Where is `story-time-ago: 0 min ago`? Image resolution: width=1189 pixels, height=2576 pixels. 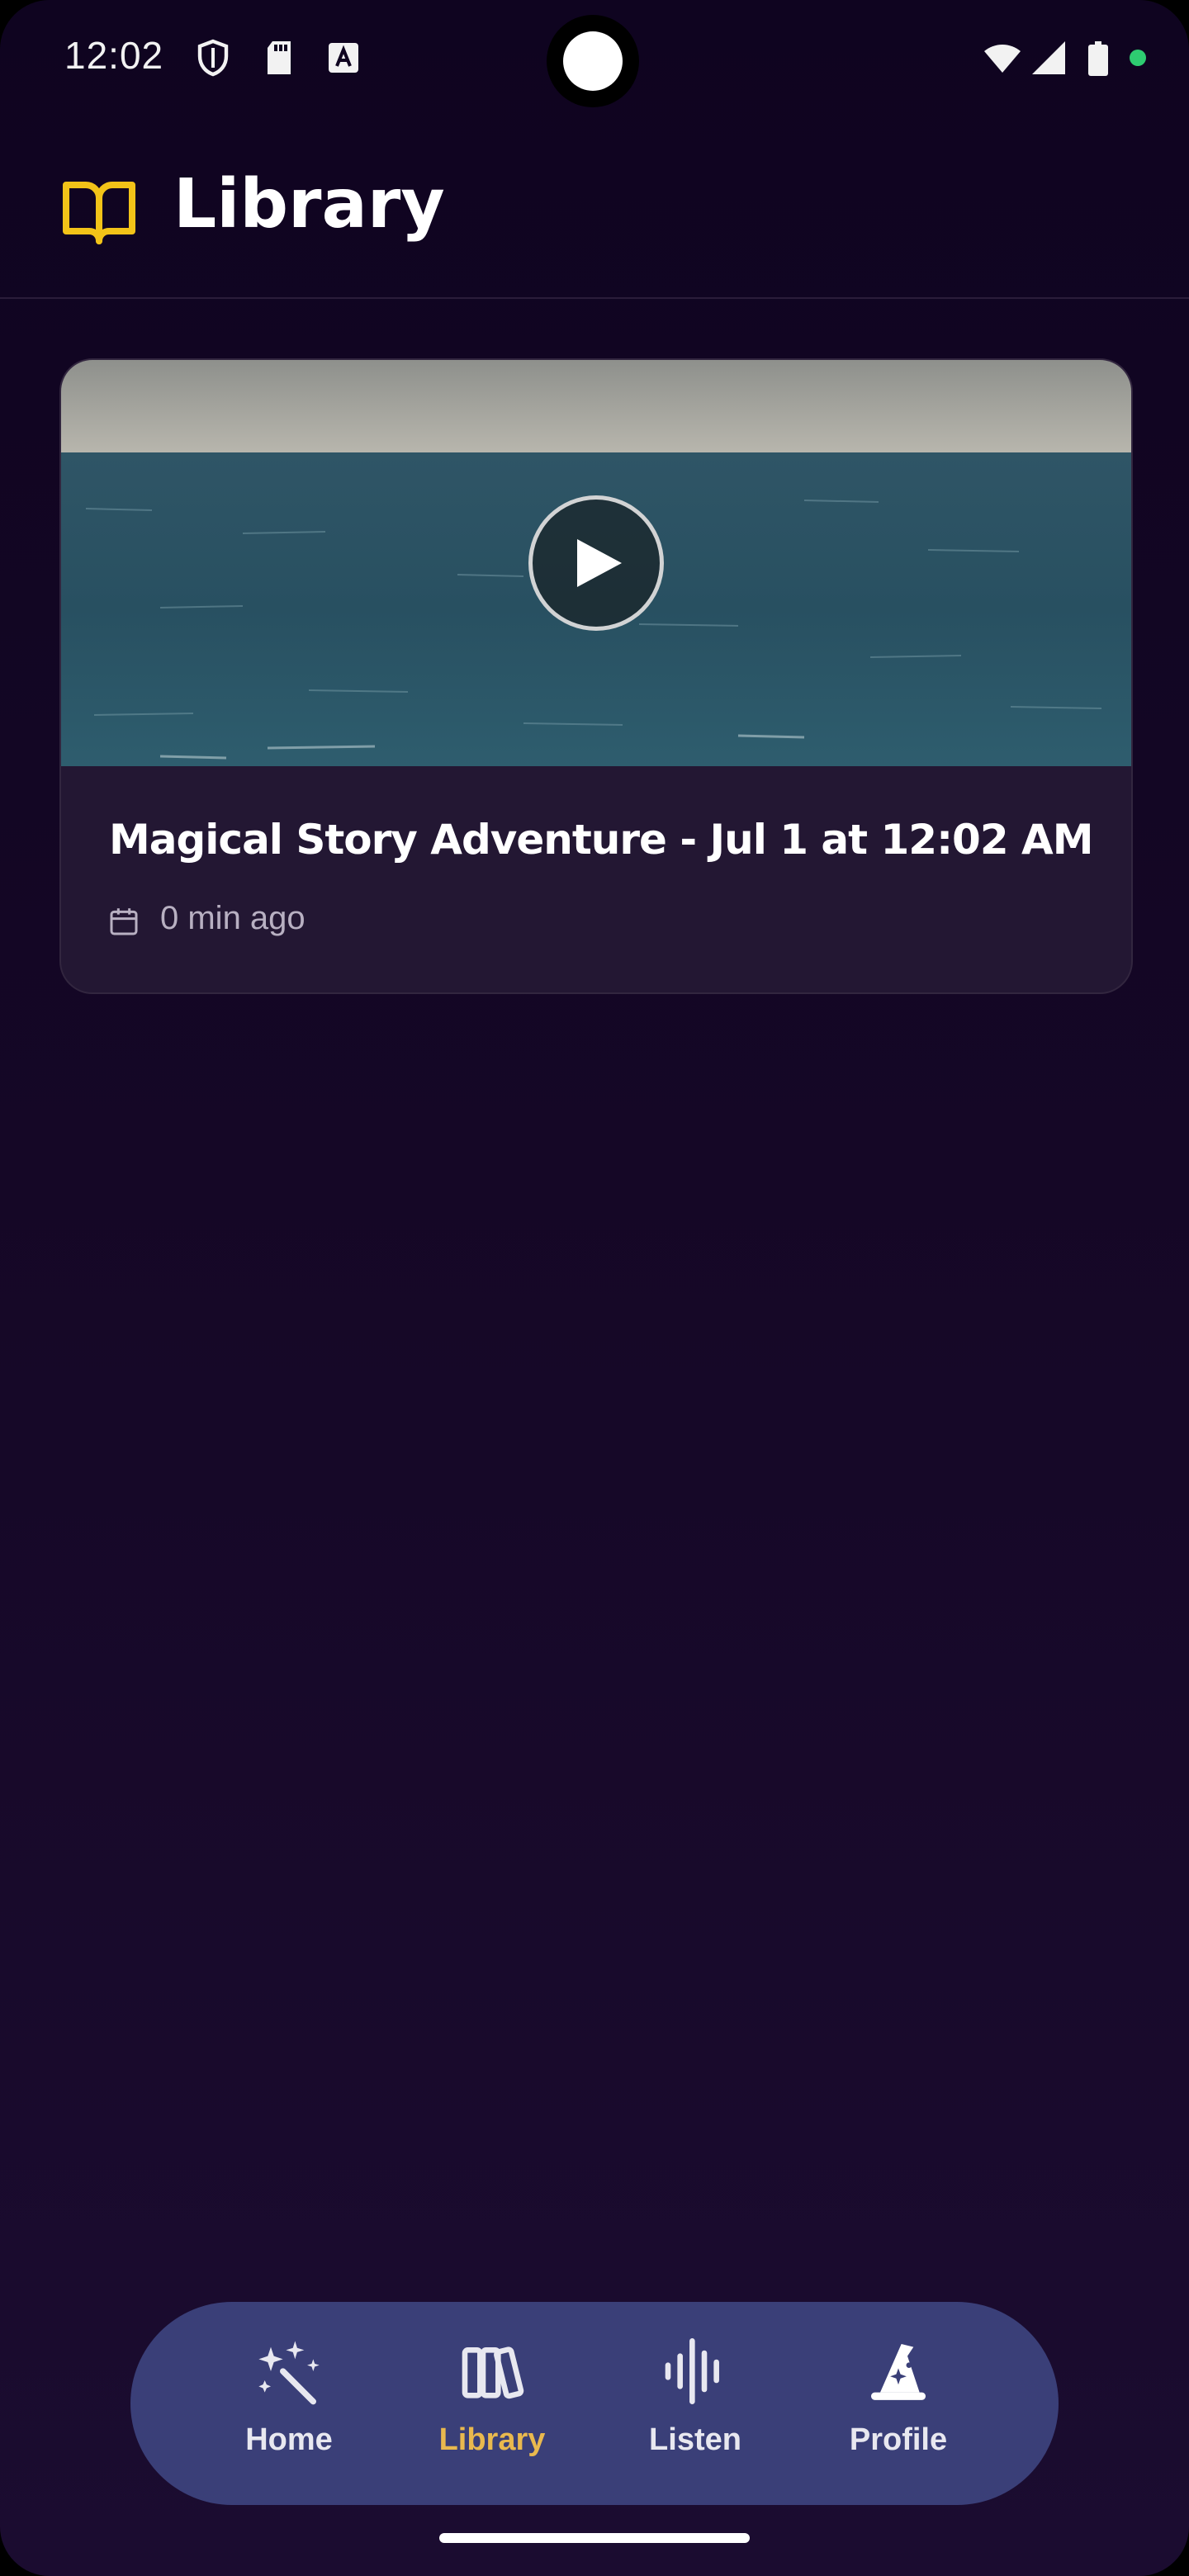 story-time-ago: 0 min ago is located at coordinates (233, 918).